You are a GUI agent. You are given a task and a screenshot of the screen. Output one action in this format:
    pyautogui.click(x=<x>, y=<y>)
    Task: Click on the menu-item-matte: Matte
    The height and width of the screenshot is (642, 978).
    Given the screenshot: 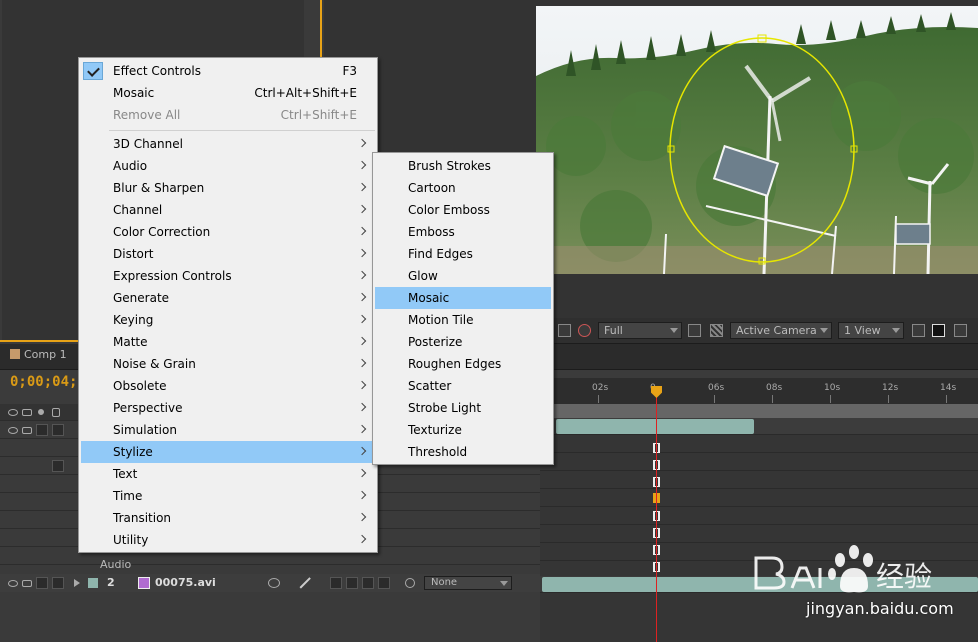 What is the action you would take?
    pyautogui.click(x=228, y=342)
    